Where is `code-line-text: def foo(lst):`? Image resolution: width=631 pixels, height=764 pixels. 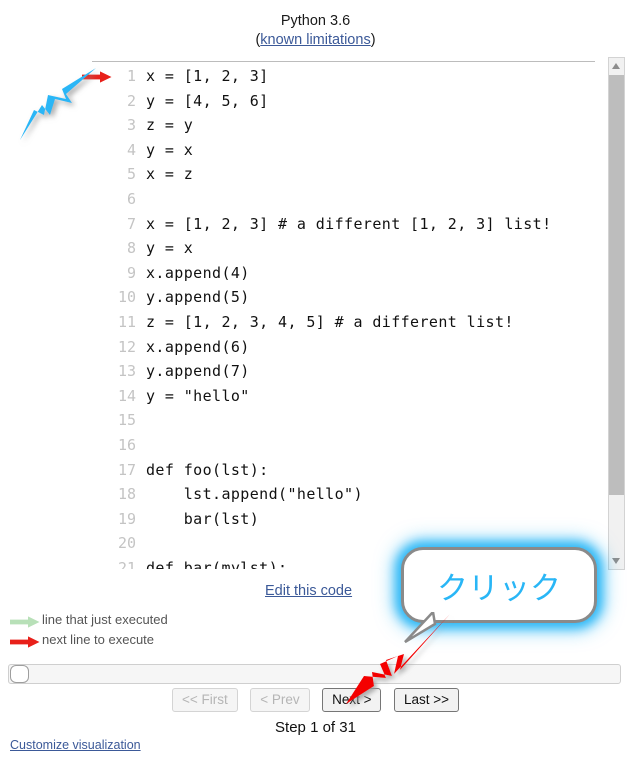
code-line-text: def foo(lst): is located at coordinates (207, 469).